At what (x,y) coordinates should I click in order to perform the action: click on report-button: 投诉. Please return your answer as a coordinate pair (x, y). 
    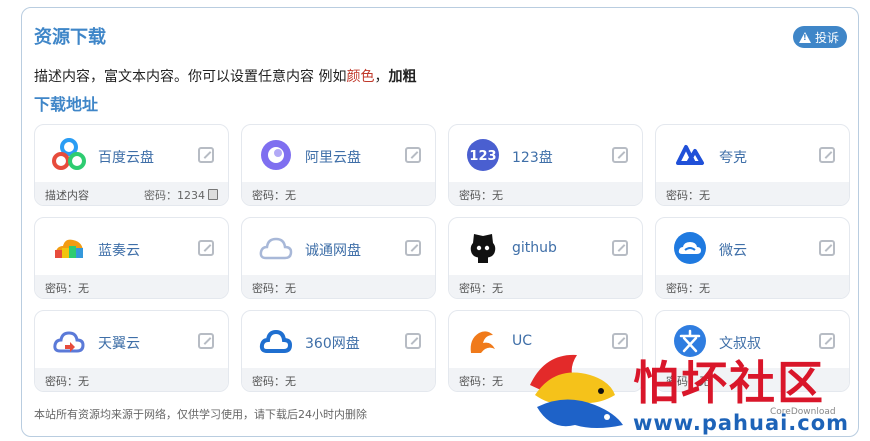
    Looking at the image, I should click on (819, 37).